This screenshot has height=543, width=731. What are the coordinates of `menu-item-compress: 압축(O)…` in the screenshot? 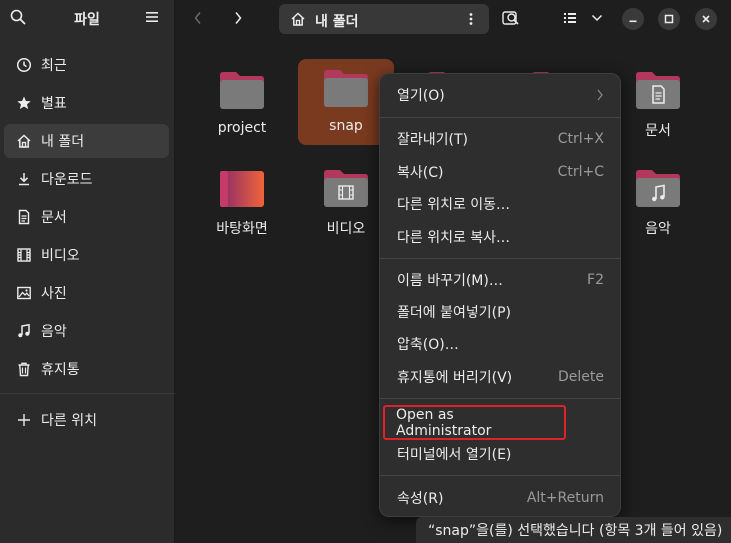 It's located at (501, 344).